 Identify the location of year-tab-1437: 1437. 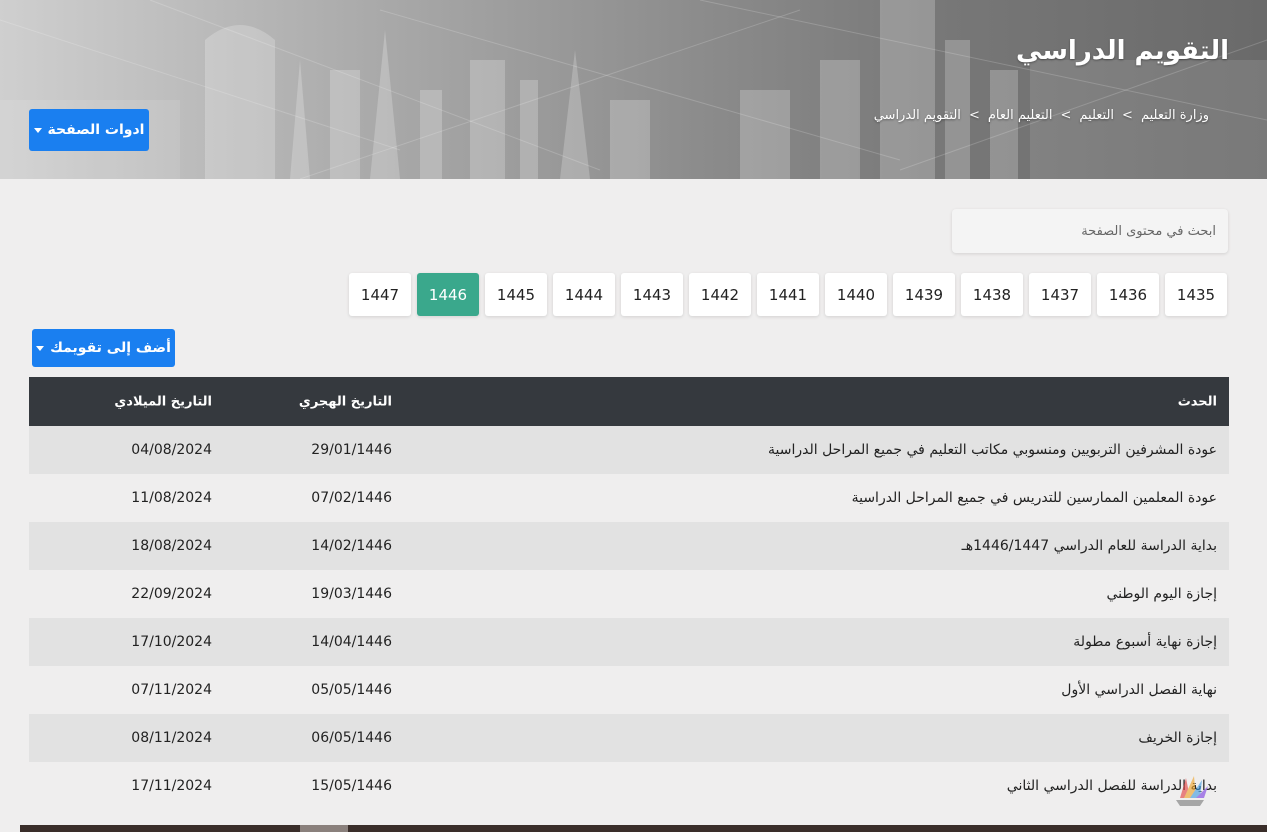
(1060, 294).